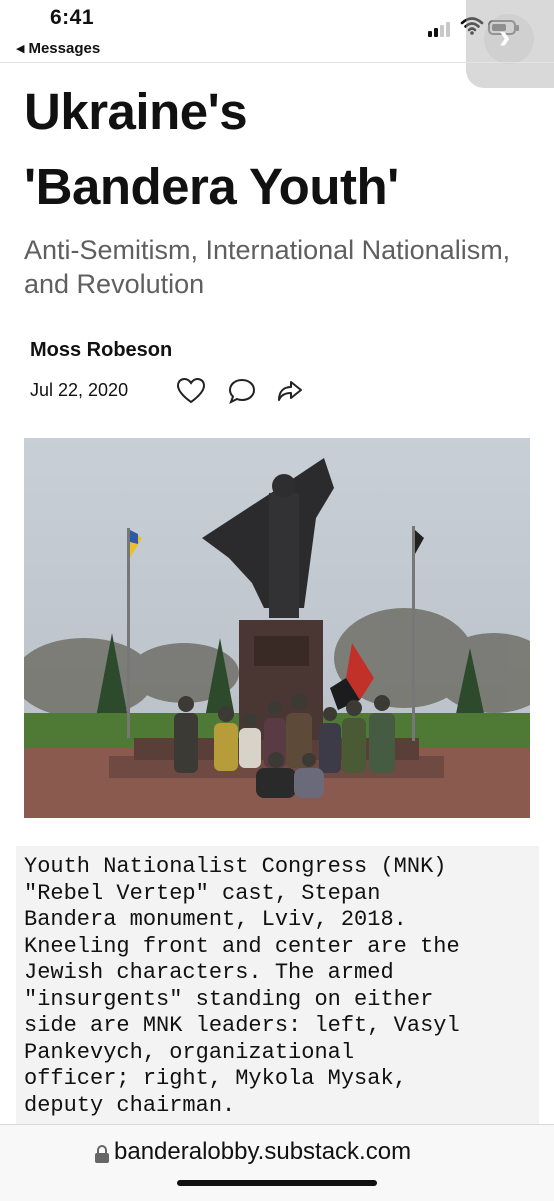 This screenshot has height=1201, width=554. I want to click on caption-line: officer; right, Mykola Mysak,, so click(215, 1078).